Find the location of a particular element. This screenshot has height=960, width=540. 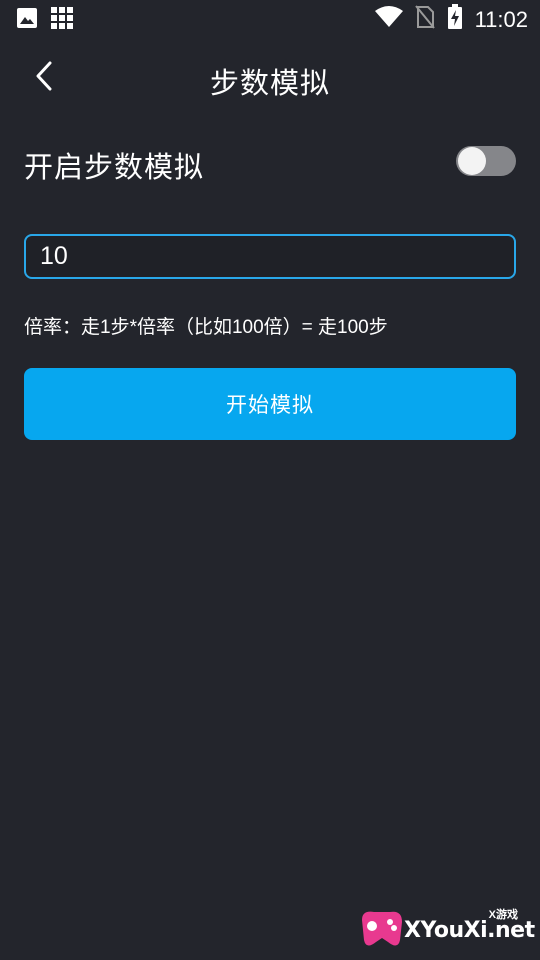

multiplier-input is located at coordinates (270, 256).